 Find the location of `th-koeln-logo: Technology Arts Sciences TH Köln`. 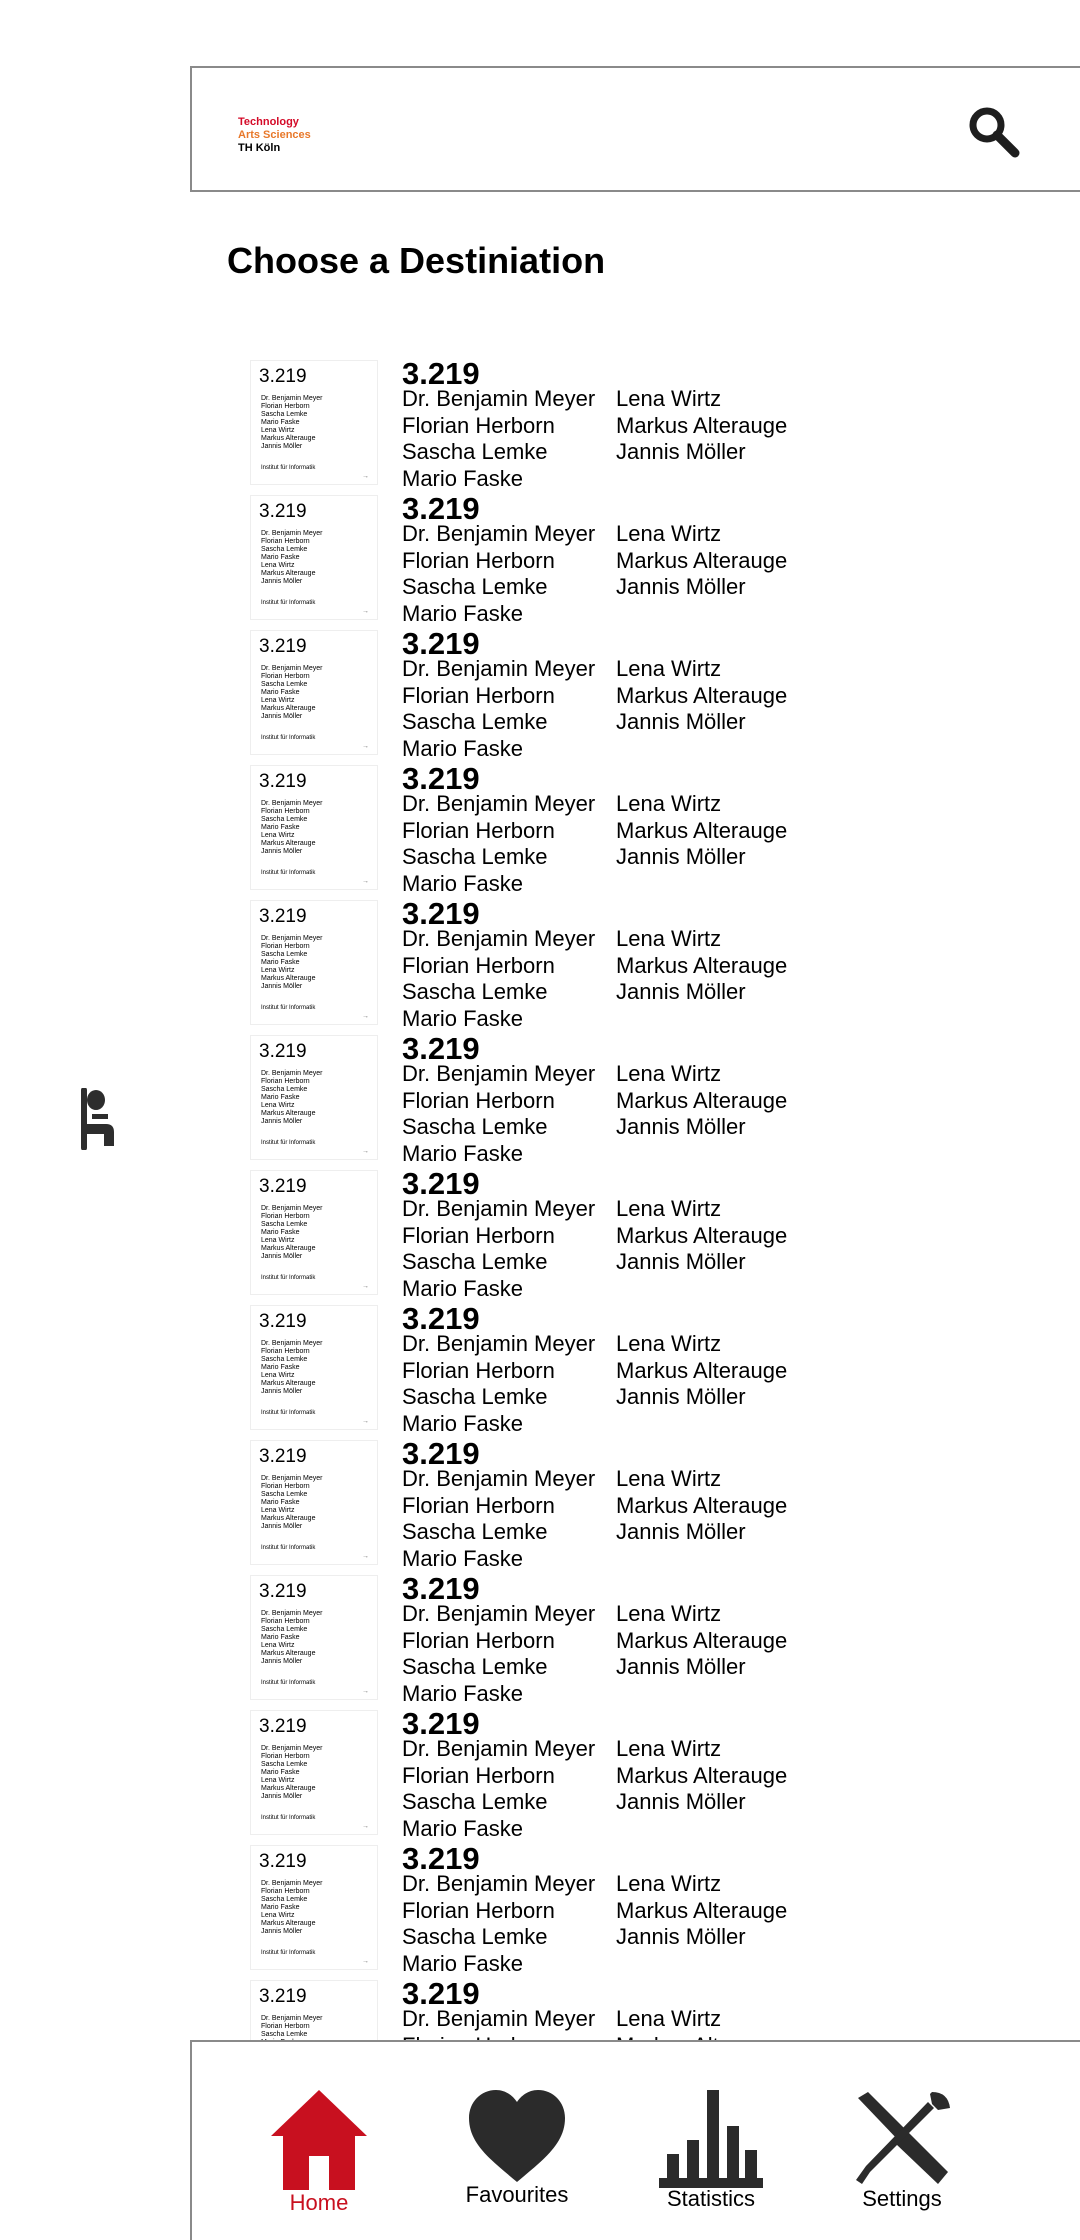

th-koeln-logo: Technology Arts Sciences TH Köln is located at coordinates (274, 135).